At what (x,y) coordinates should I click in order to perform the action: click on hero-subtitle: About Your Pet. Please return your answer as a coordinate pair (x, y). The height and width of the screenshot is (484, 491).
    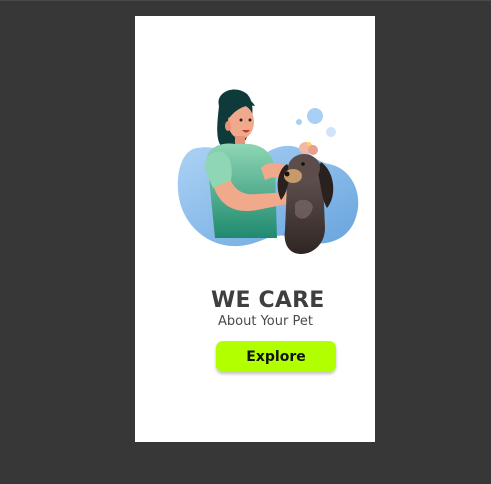
    Looking at the image, I should click on (265, 321).